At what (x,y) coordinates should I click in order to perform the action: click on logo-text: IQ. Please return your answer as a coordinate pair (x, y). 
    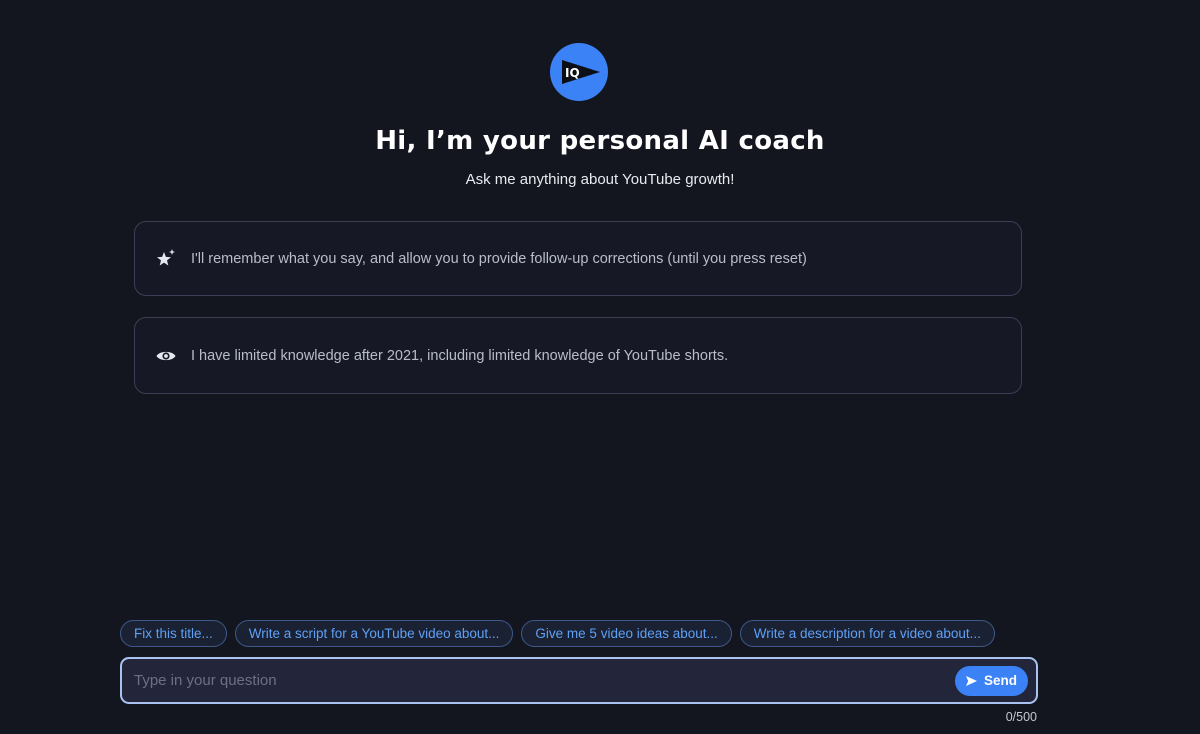
    Looking at the image, I should click on (572, 73).